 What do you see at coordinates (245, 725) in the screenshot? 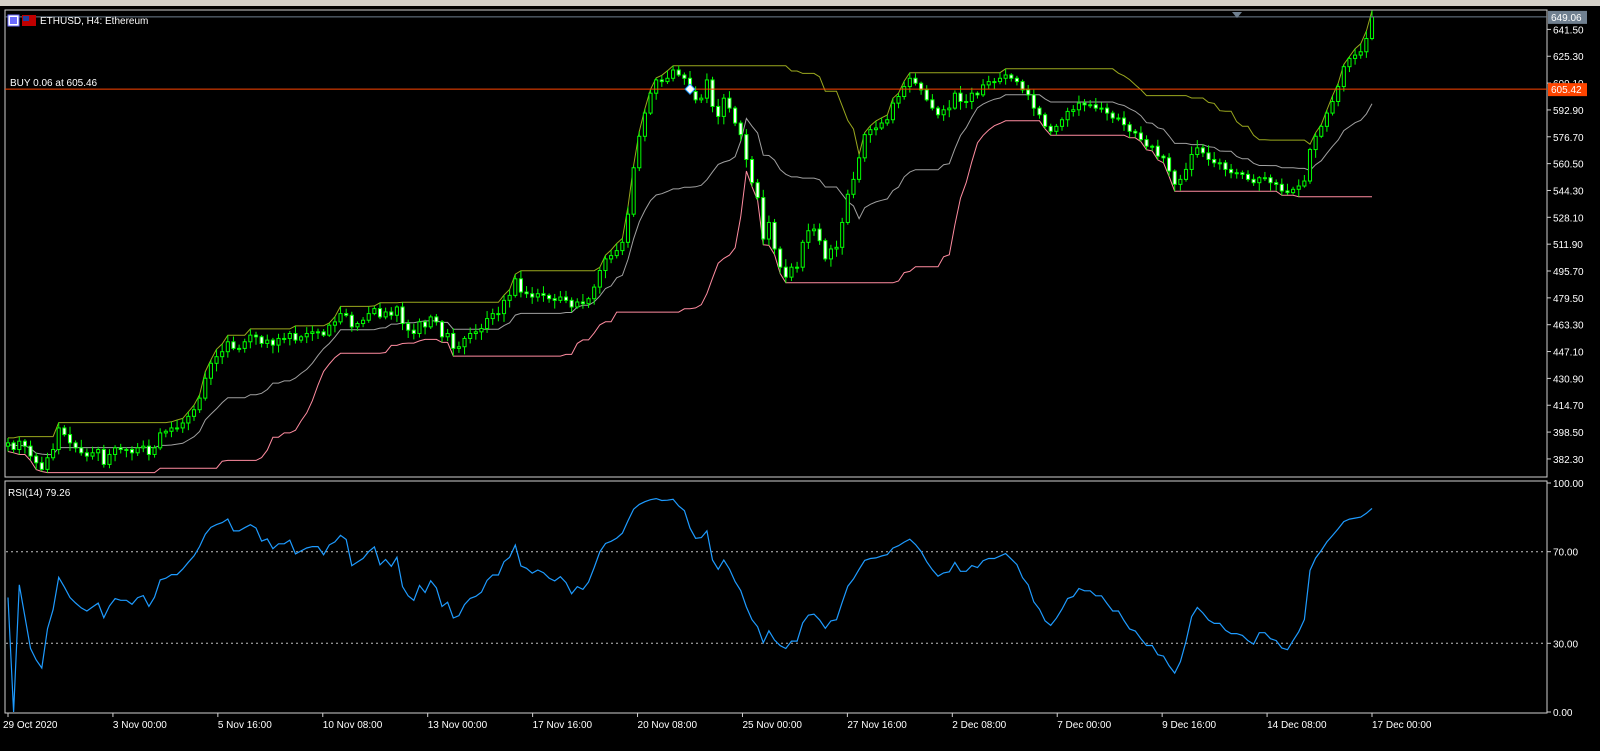
I see `time-tick-label: 5 Nov 16:00` at bounding box center [245, 725].